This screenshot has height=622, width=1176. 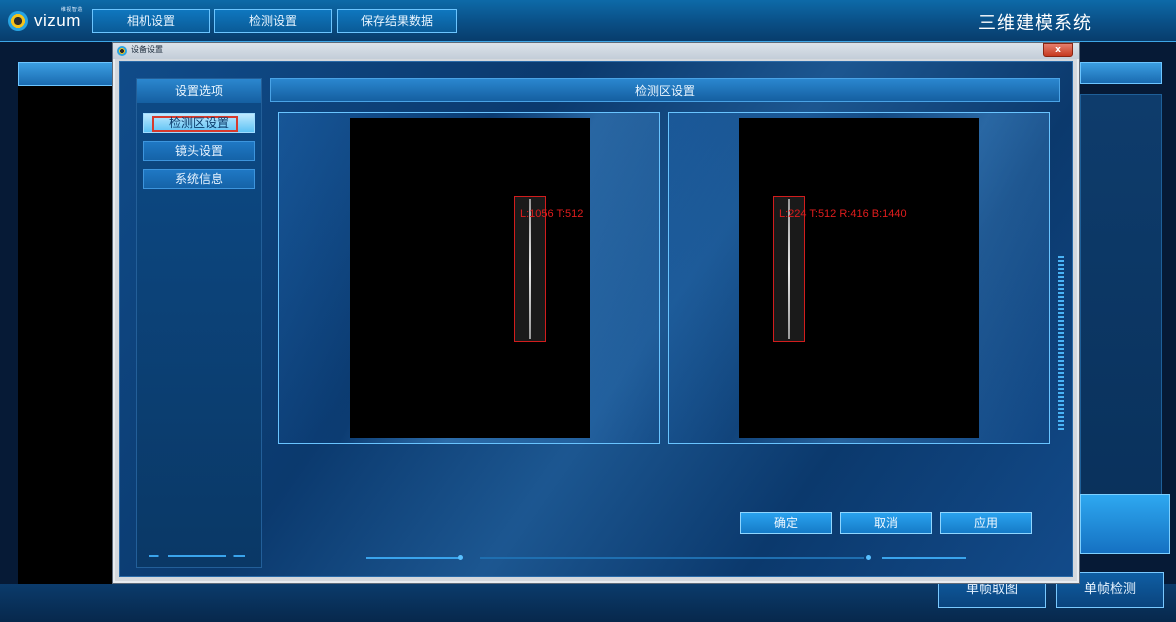 I want to click on camera-image-1: L:1056 T:512, so click(x=470, y=278).